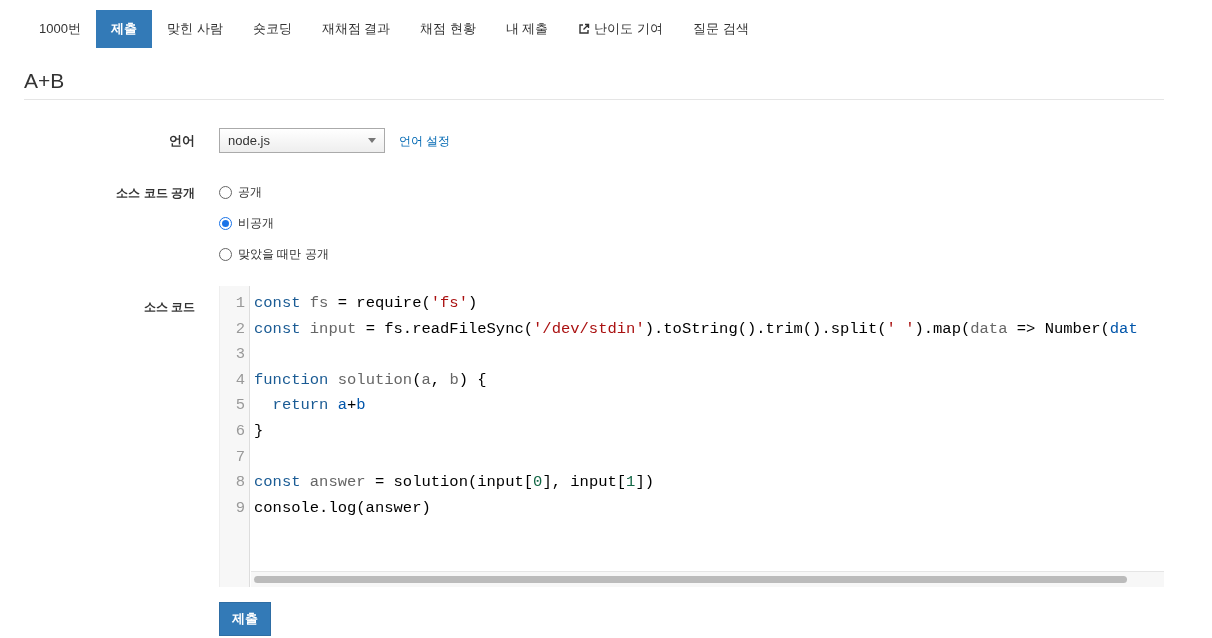 The image size is (1212, 638). I want to click on line-number: 8, so click(240, 482).